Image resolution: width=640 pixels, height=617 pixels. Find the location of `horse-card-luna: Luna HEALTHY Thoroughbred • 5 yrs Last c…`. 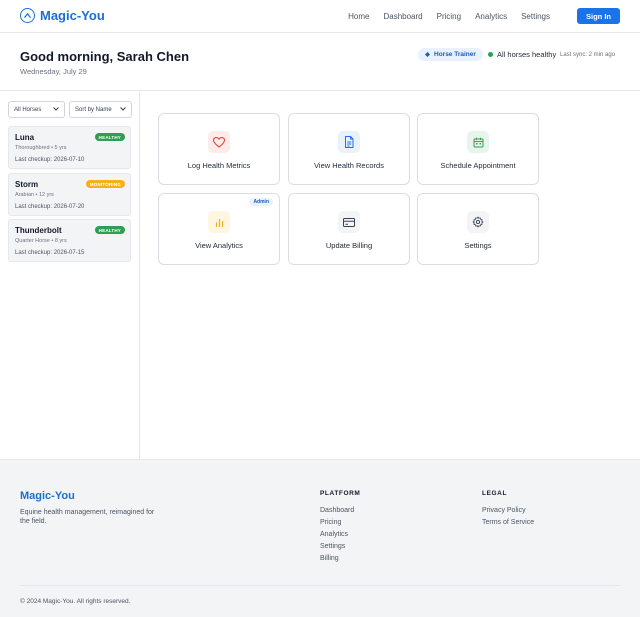

horse-card-luna: Luna HEALTHY Thoroughbred • 5 yrs Last c… is located at coordinates (69, 147).